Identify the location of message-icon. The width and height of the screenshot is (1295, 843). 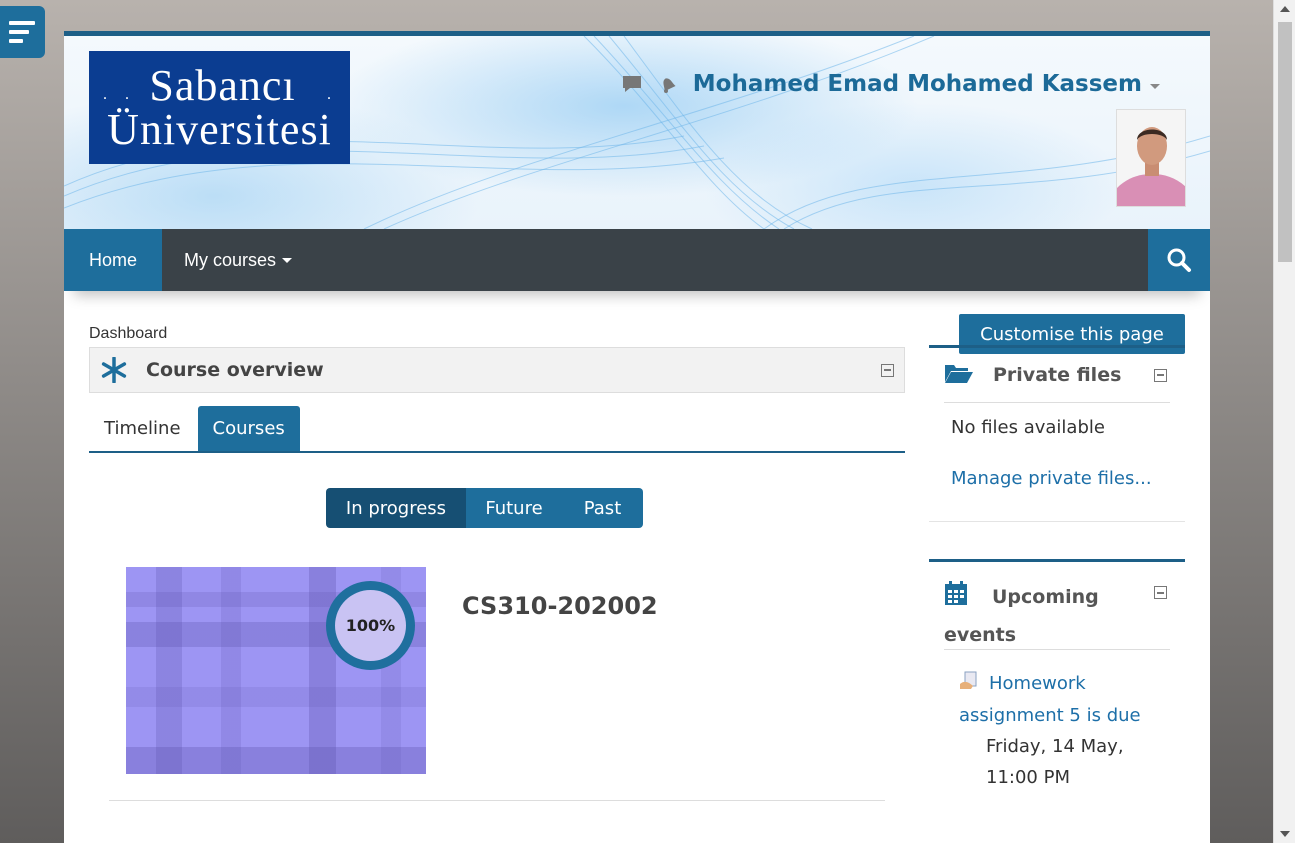
(632, 84).